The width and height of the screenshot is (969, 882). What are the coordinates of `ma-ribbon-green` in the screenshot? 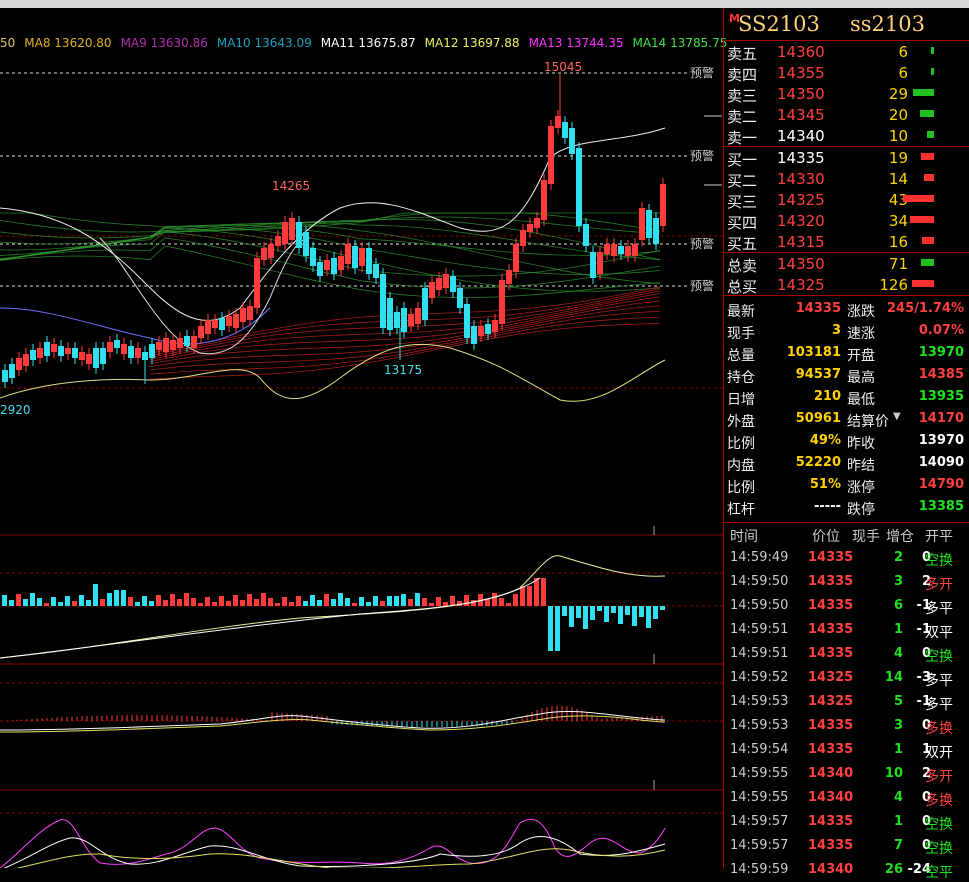 It's located at (330, 253).